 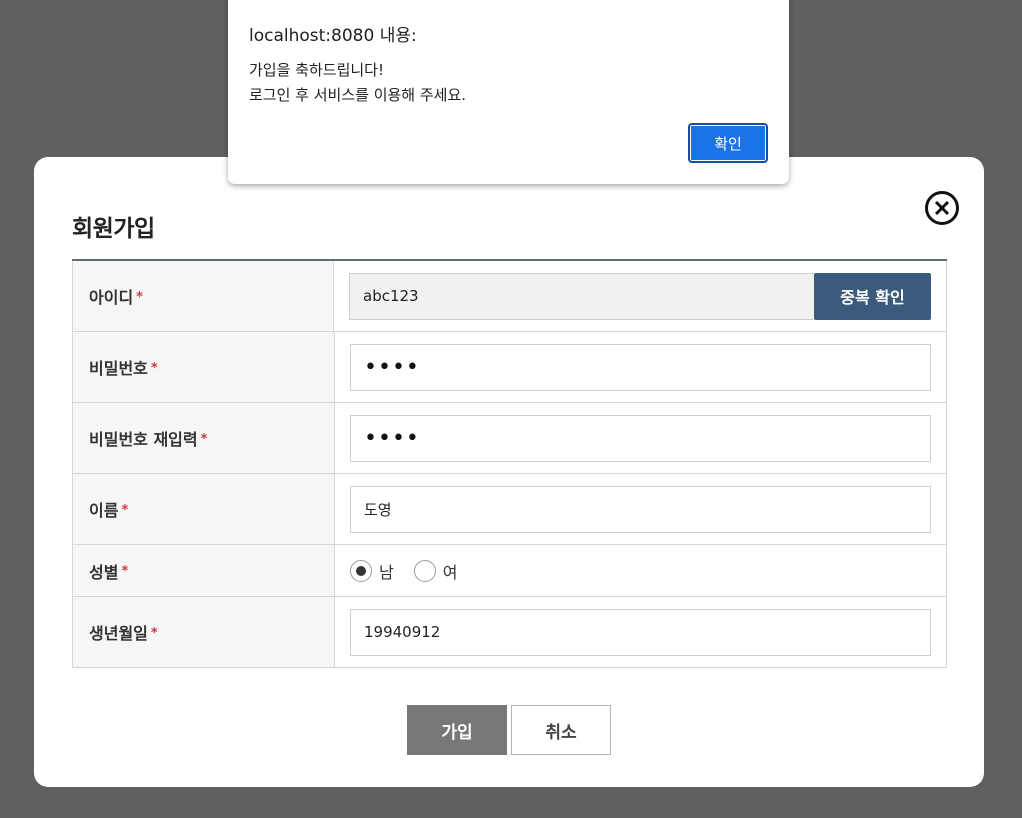 I want to click on birth-input: 19940912, so click(x=640, y=632).